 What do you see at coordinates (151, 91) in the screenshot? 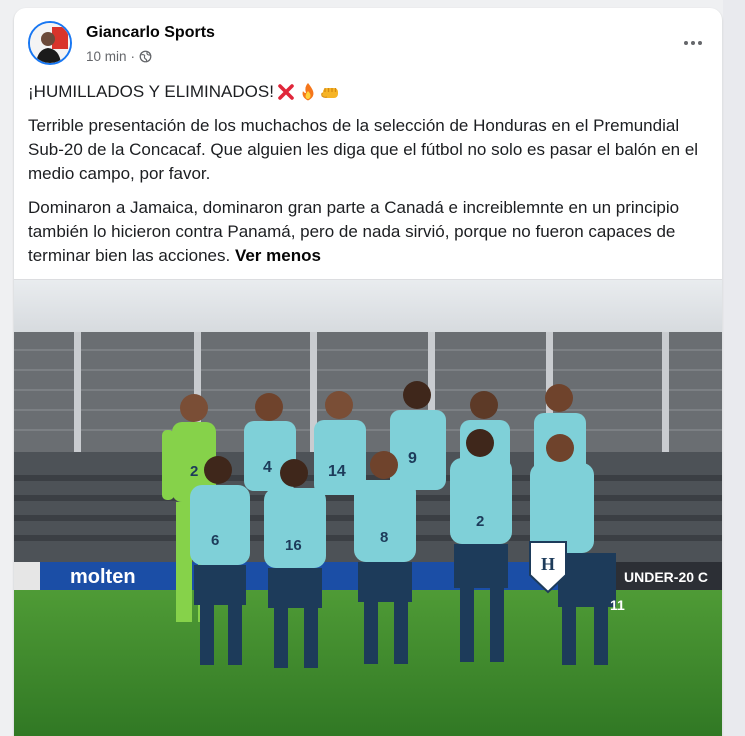
I see `post-headline: ¡HUMILLADOS Y ELIMINADOS!` at bounding box center [151, 91].